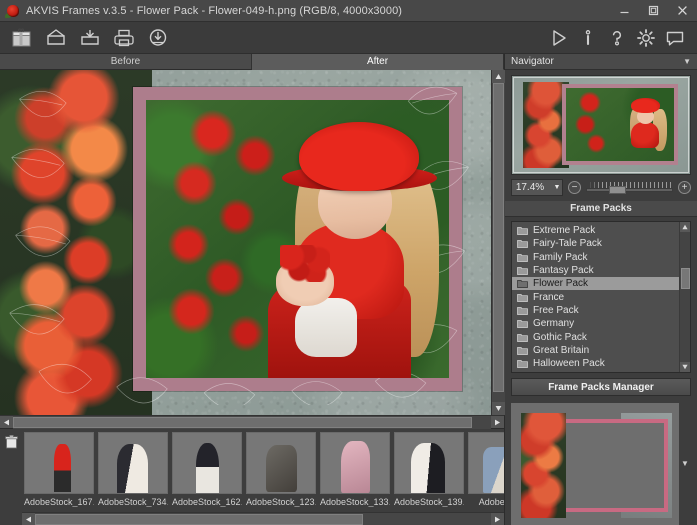  I want to click on vertical-scroll-track, so click(498, 242).